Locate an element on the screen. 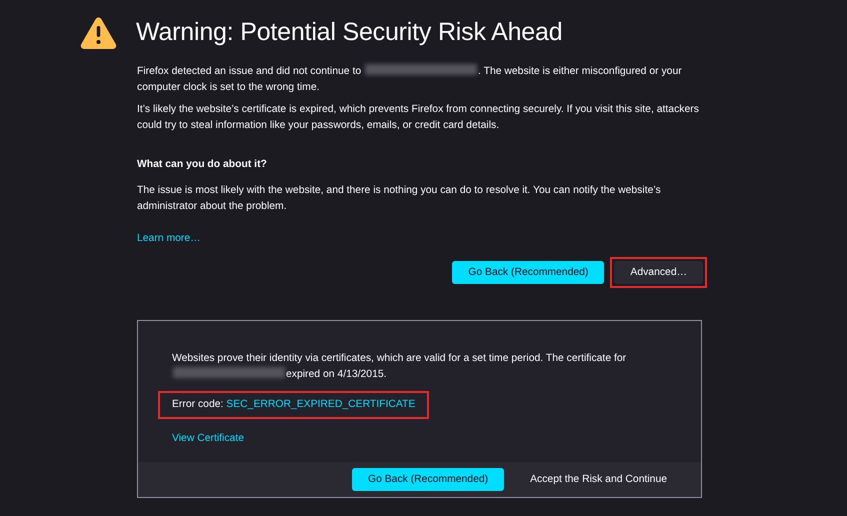  warning-paragraph: It’s likely the website’s certificate is expired, which prevents Firefox from connecting securely. If you visit this site, attackers could try to steal information like your passwords, emails, or credit card details. is located at coordinates (418, 118).